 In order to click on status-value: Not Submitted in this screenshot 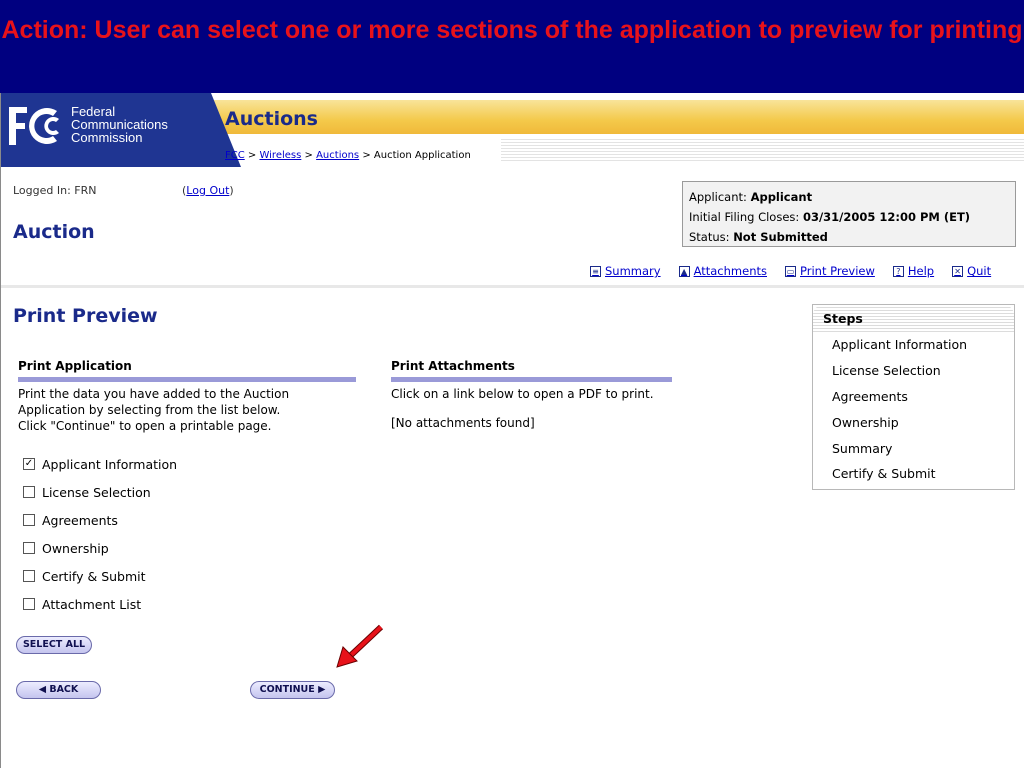, I will do `click(780, 237)`.